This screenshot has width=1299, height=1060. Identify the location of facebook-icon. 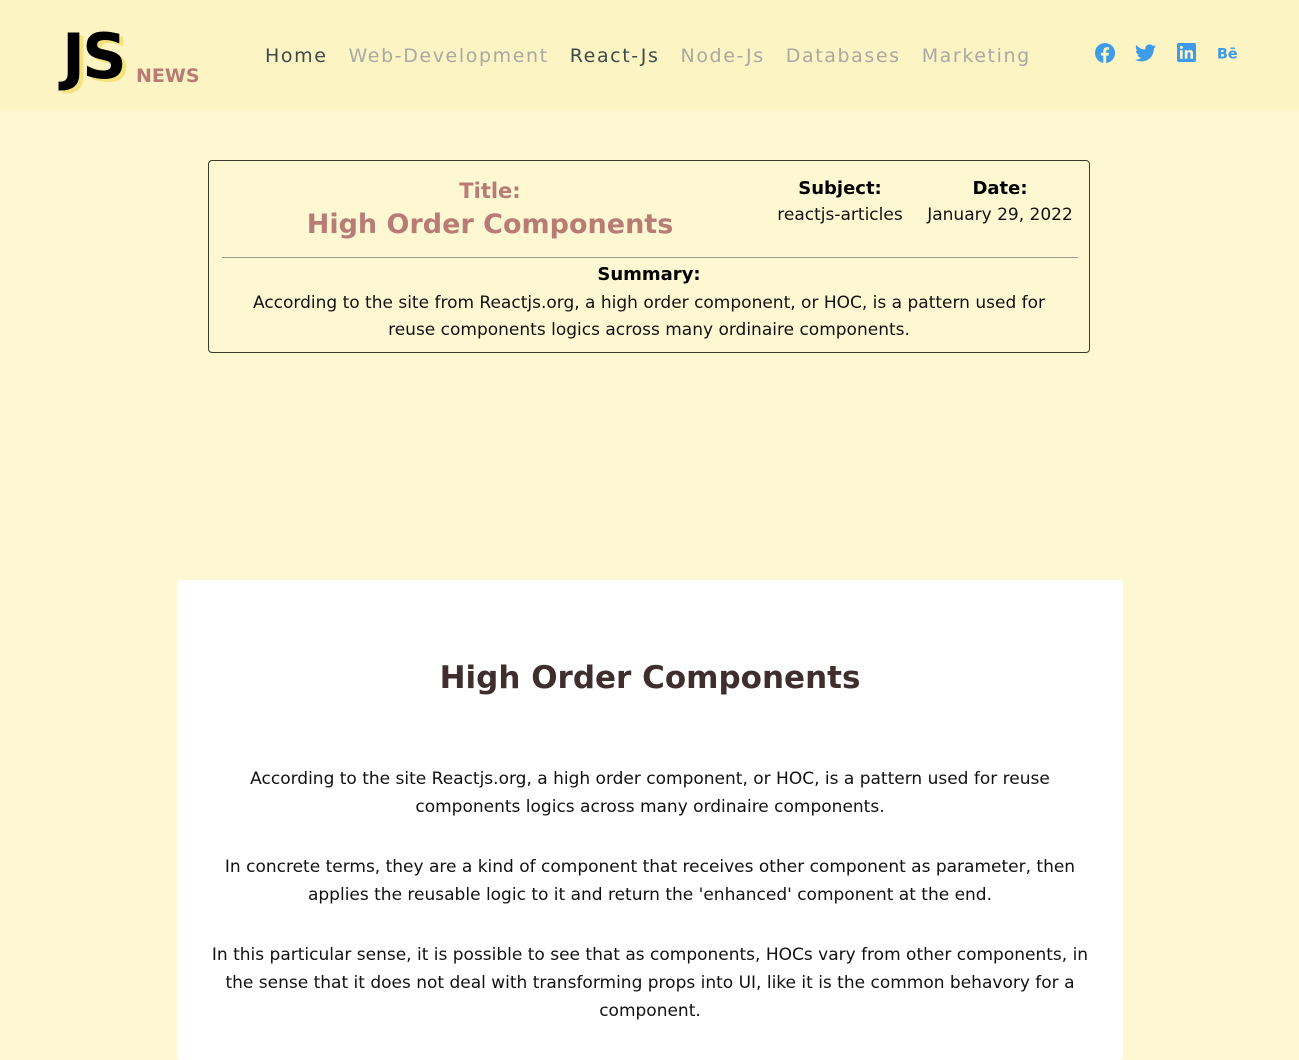
(1104, 52).